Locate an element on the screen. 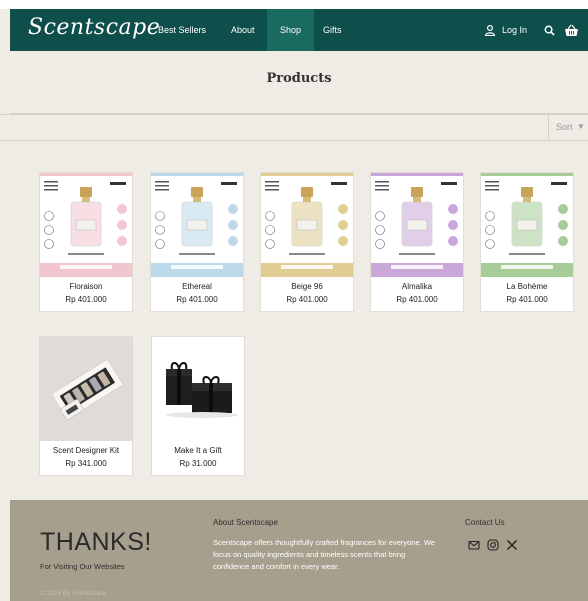 Image resolution: width=588 pixels, height=601 pixels. product-card: Almalika Rp 401.000 is located at coordinates (417, 242).